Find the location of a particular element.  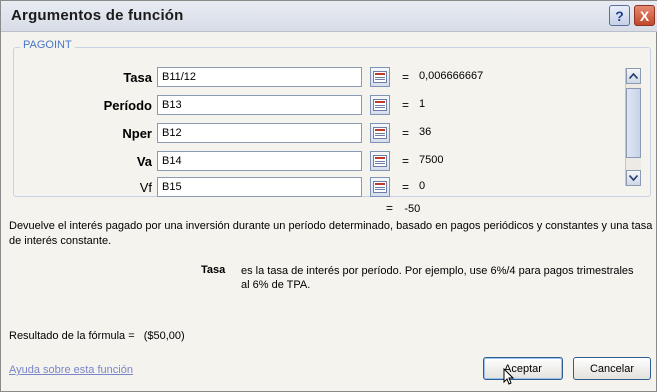

close-icon: X is located at coordinates (644, 15).